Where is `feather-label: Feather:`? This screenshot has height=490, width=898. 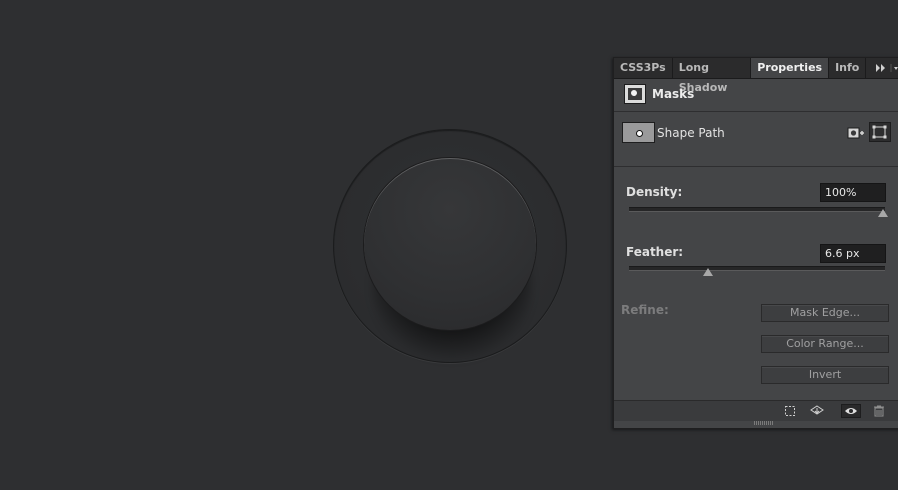
feather-label: Feather: is located at coordinates (655, 252).